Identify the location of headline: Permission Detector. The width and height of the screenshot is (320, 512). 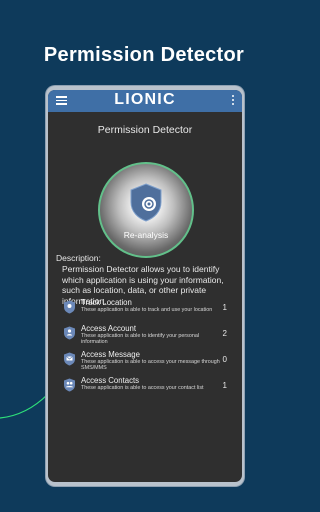
(144, 55).